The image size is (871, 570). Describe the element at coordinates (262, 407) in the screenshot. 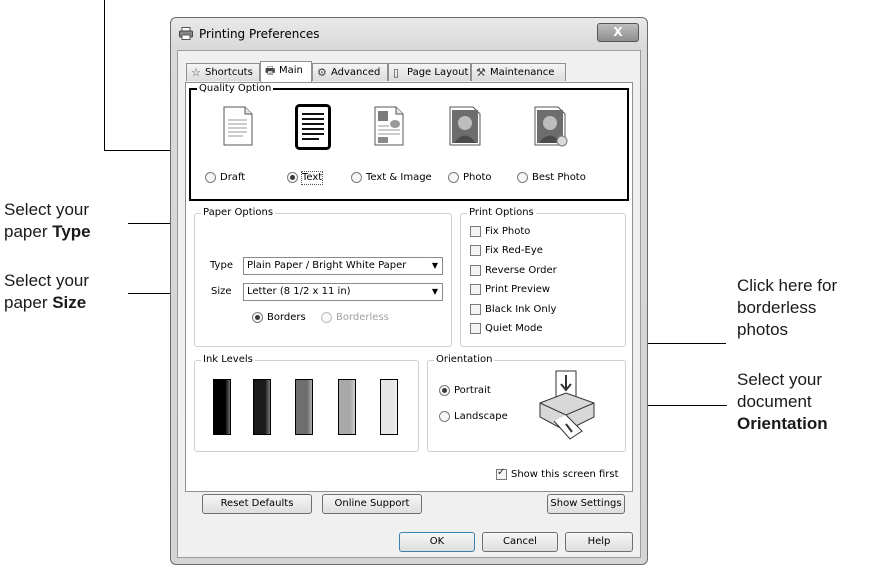

I see `ink-cartridge-dark` at that location.